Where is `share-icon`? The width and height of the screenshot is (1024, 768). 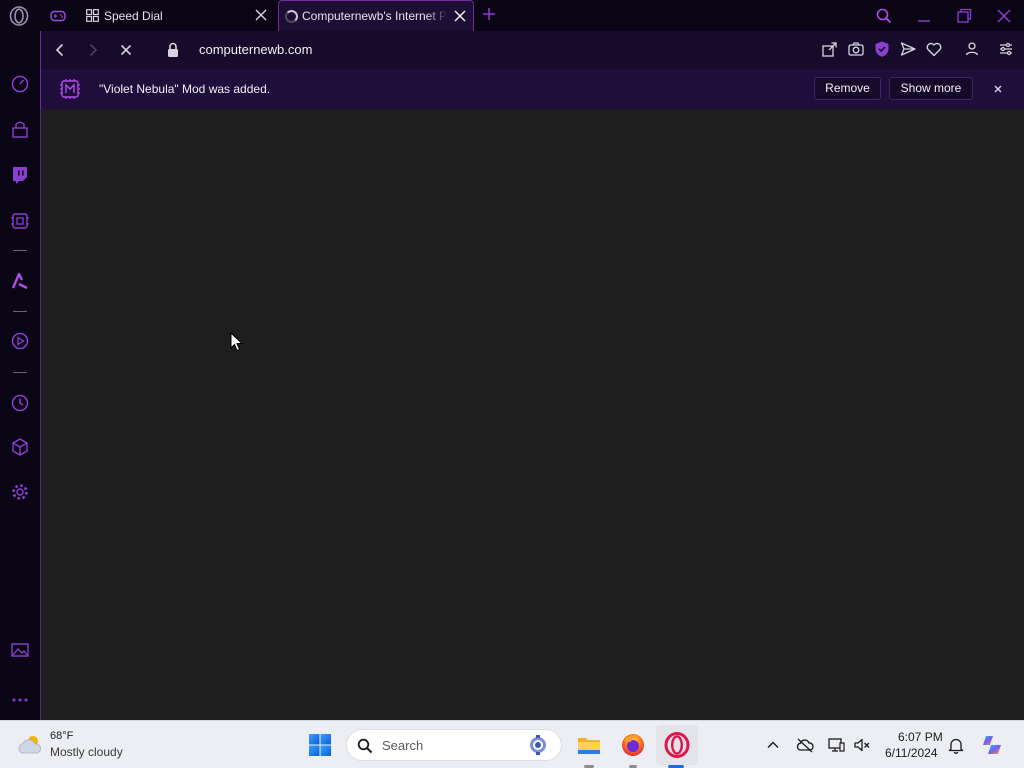 share-icon is located at coordinates (830, 49).